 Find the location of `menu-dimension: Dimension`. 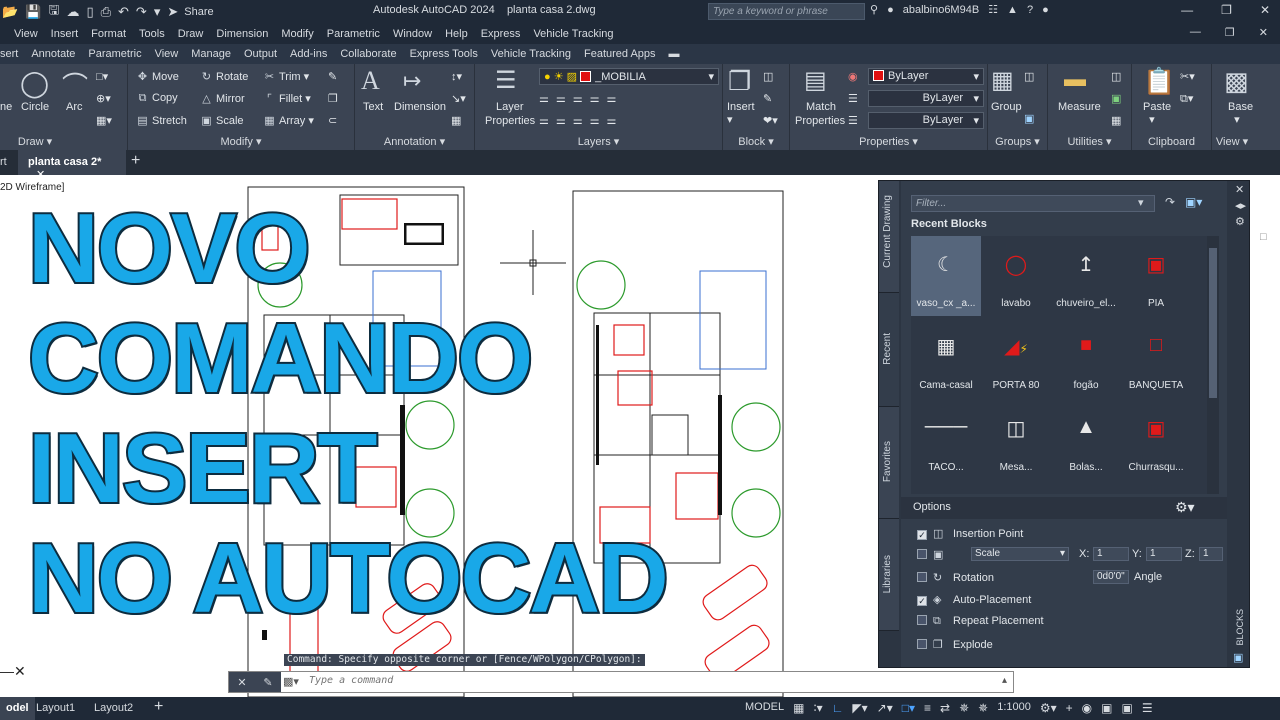

menu-dimension: Dimension is located at coordinates (242, 34).